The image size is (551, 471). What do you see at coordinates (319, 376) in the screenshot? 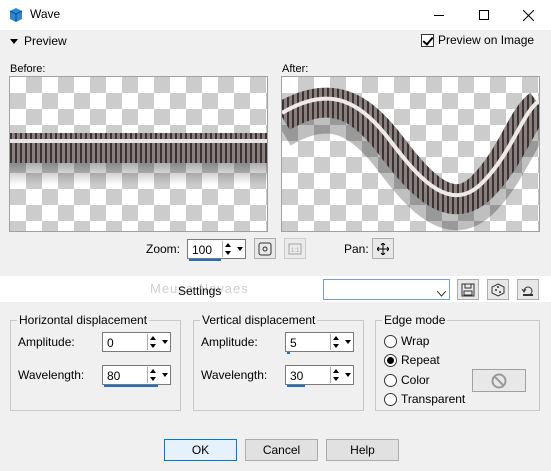
I see `vertical-wavelength-input: 30` at bounding box center [319, 376].